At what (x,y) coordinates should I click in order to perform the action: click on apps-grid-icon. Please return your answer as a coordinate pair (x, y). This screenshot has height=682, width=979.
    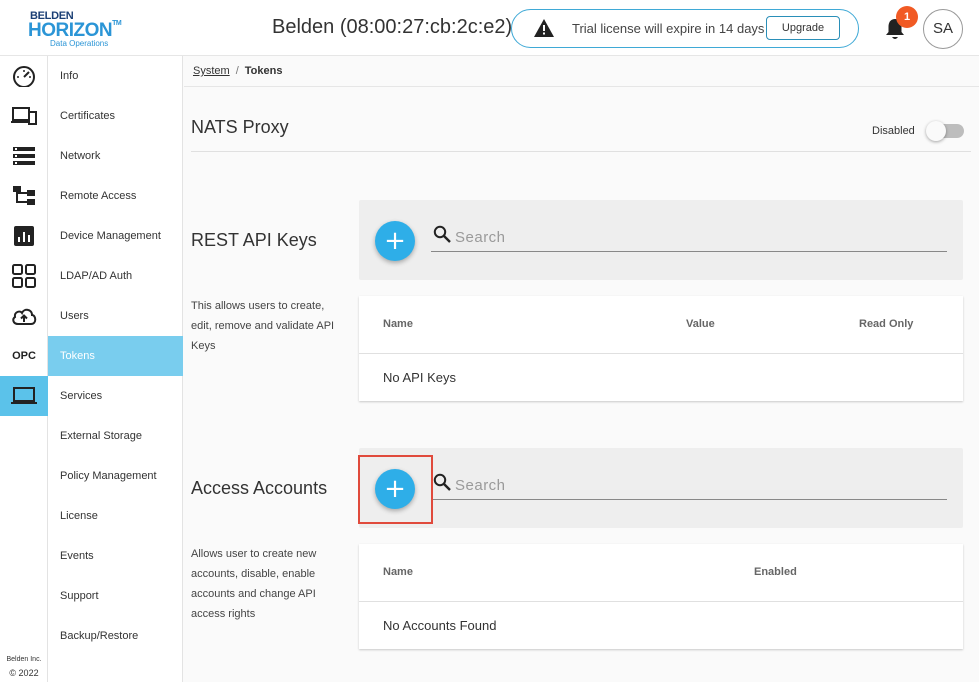
    Looking at the image, I should click on (24, 276).